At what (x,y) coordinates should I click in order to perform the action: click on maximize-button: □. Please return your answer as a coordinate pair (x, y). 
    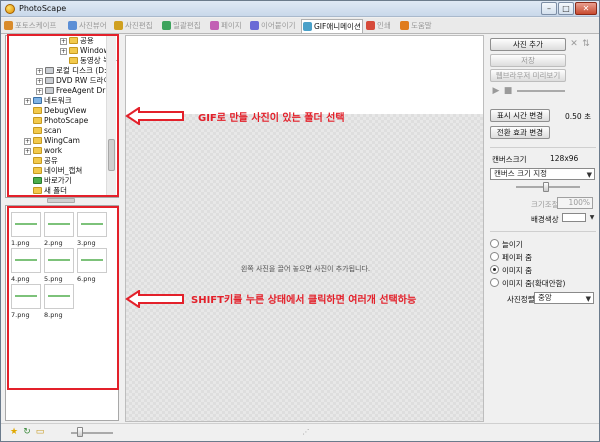
    Looking at the image, I should click on (566, 8).